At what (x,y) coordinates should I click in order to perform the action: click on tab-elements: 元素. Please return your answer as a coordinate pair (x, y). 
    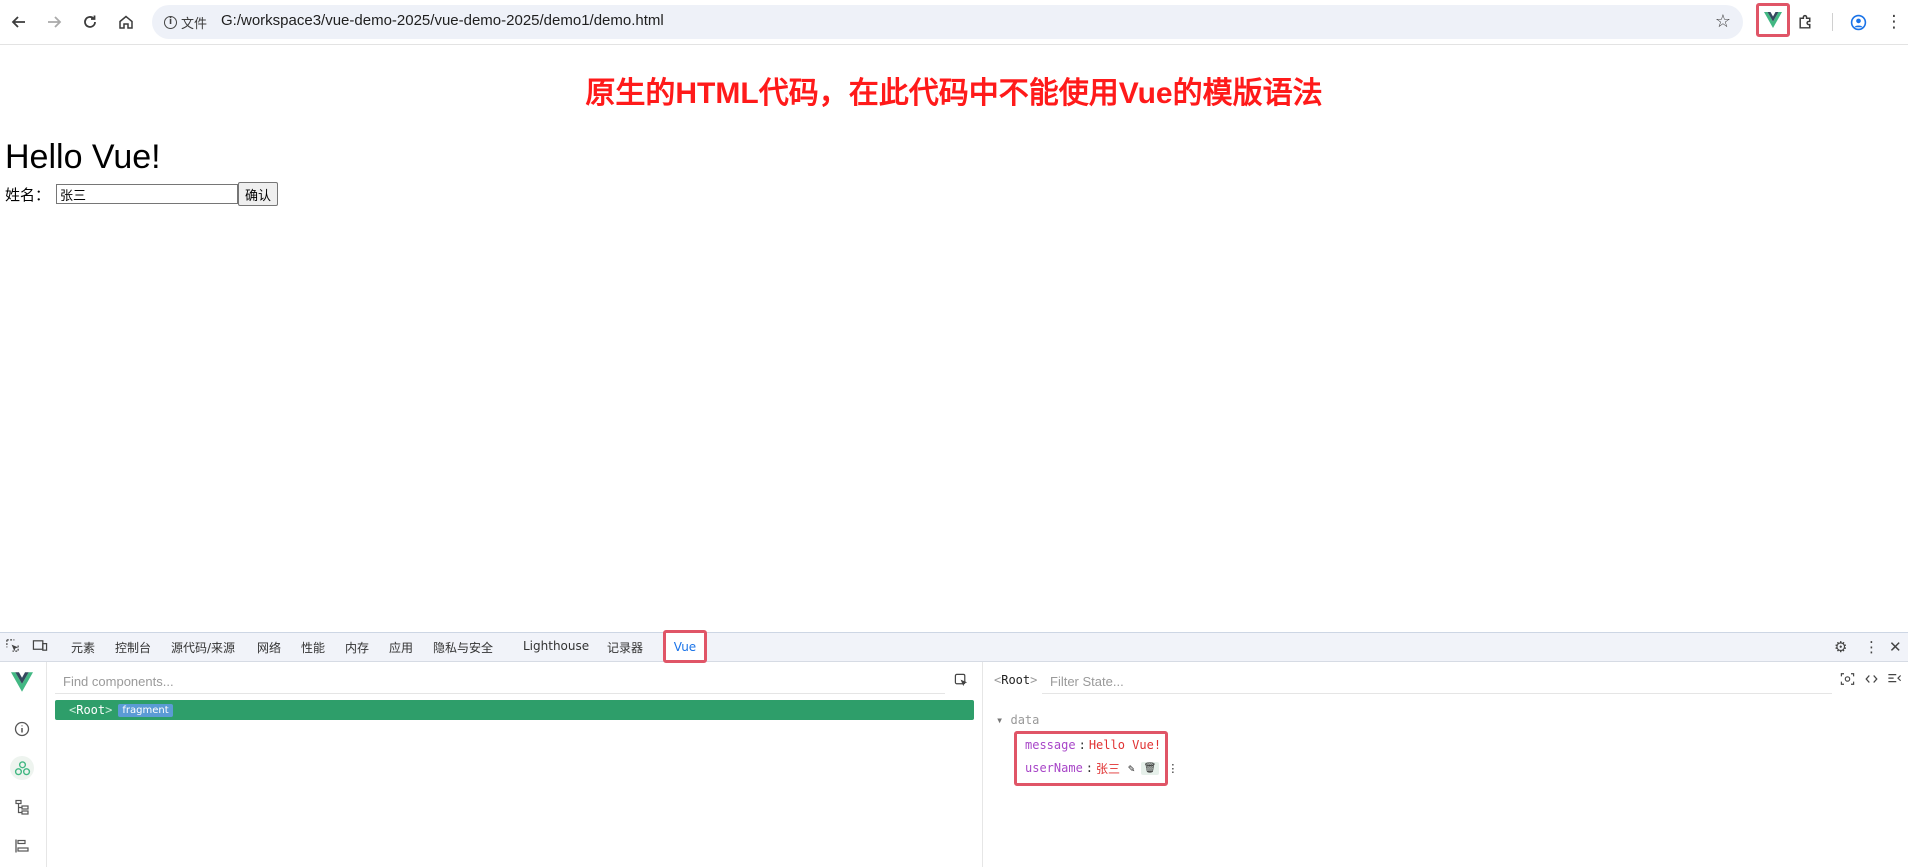
    Looking at the image, I should click on (83, 647).